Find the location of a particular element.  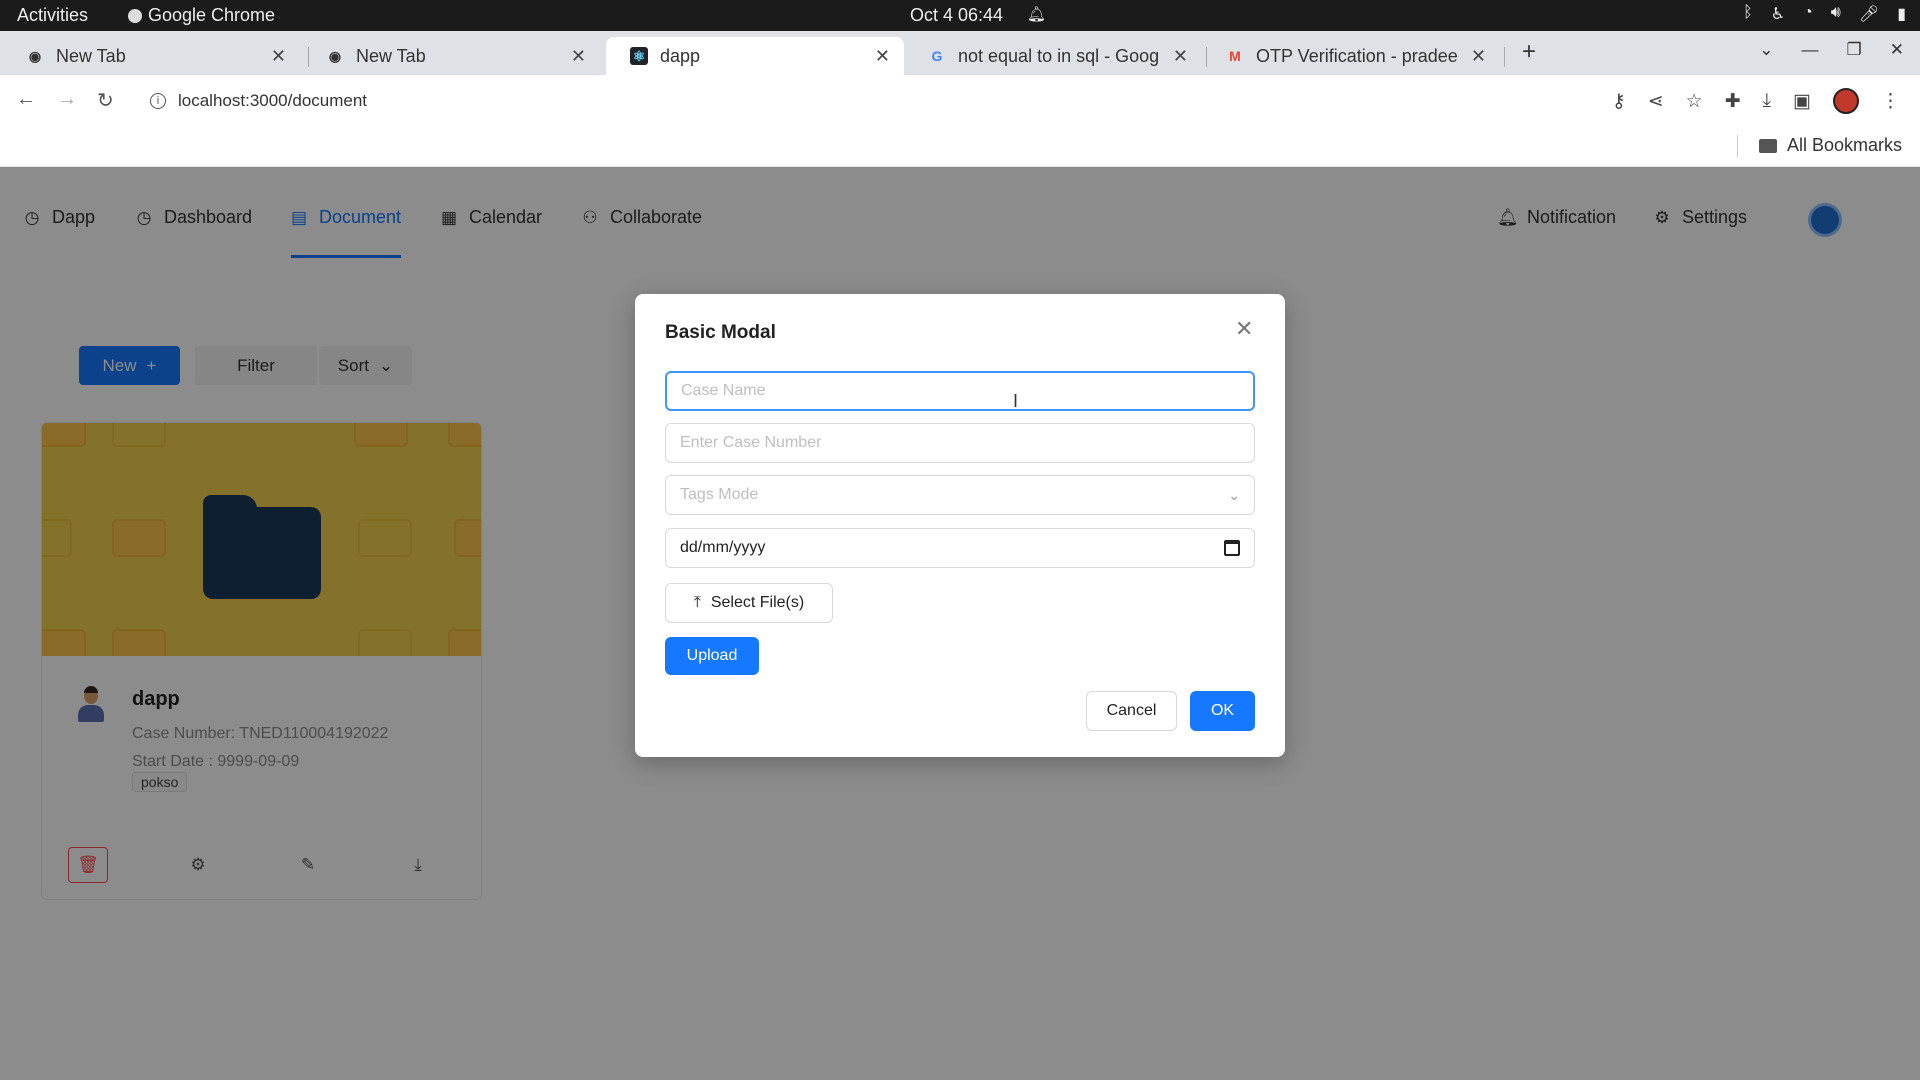

key-icon: ⚷ is located at coordinates (1619, 101).